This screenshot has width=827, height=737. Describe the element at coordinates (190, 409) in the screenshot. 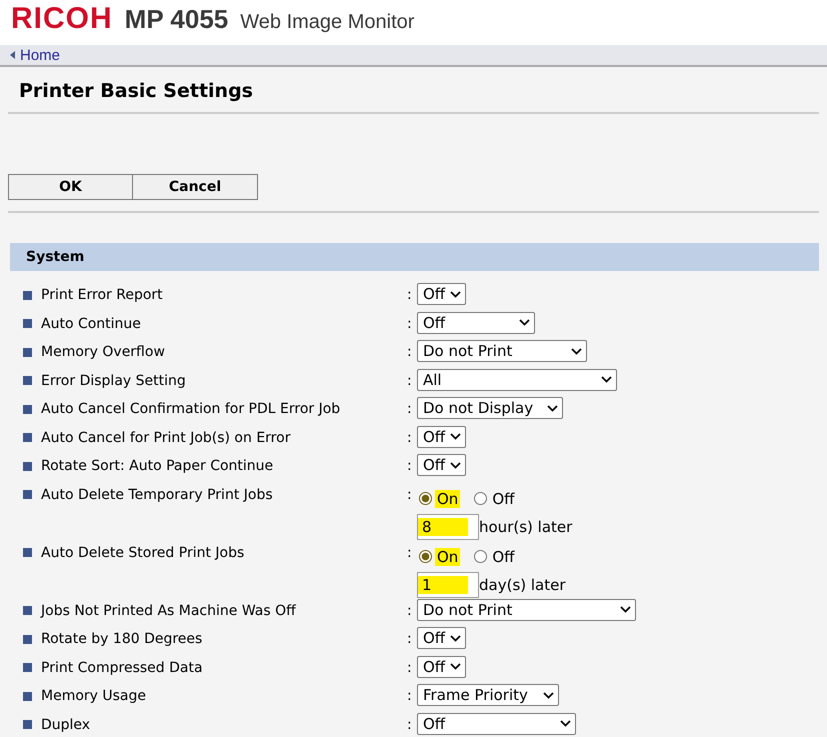

I see `setting-label: Auto Cancel Confirmation for PDL Error Job` at that location.